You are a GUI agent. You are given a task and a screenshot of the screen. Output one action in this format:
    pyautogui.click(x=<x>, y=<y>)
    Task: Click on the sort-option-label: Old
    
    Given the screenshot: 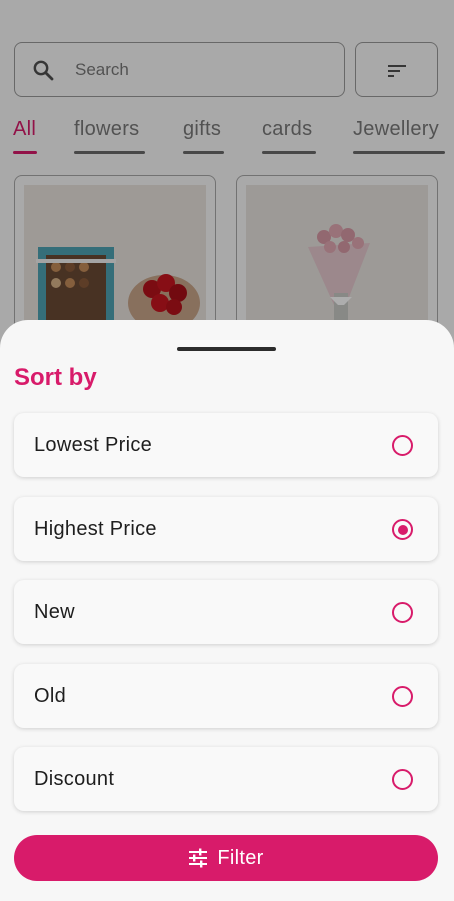 What is the action you would take?
    pyautogui.click(x=50, y=696)
    